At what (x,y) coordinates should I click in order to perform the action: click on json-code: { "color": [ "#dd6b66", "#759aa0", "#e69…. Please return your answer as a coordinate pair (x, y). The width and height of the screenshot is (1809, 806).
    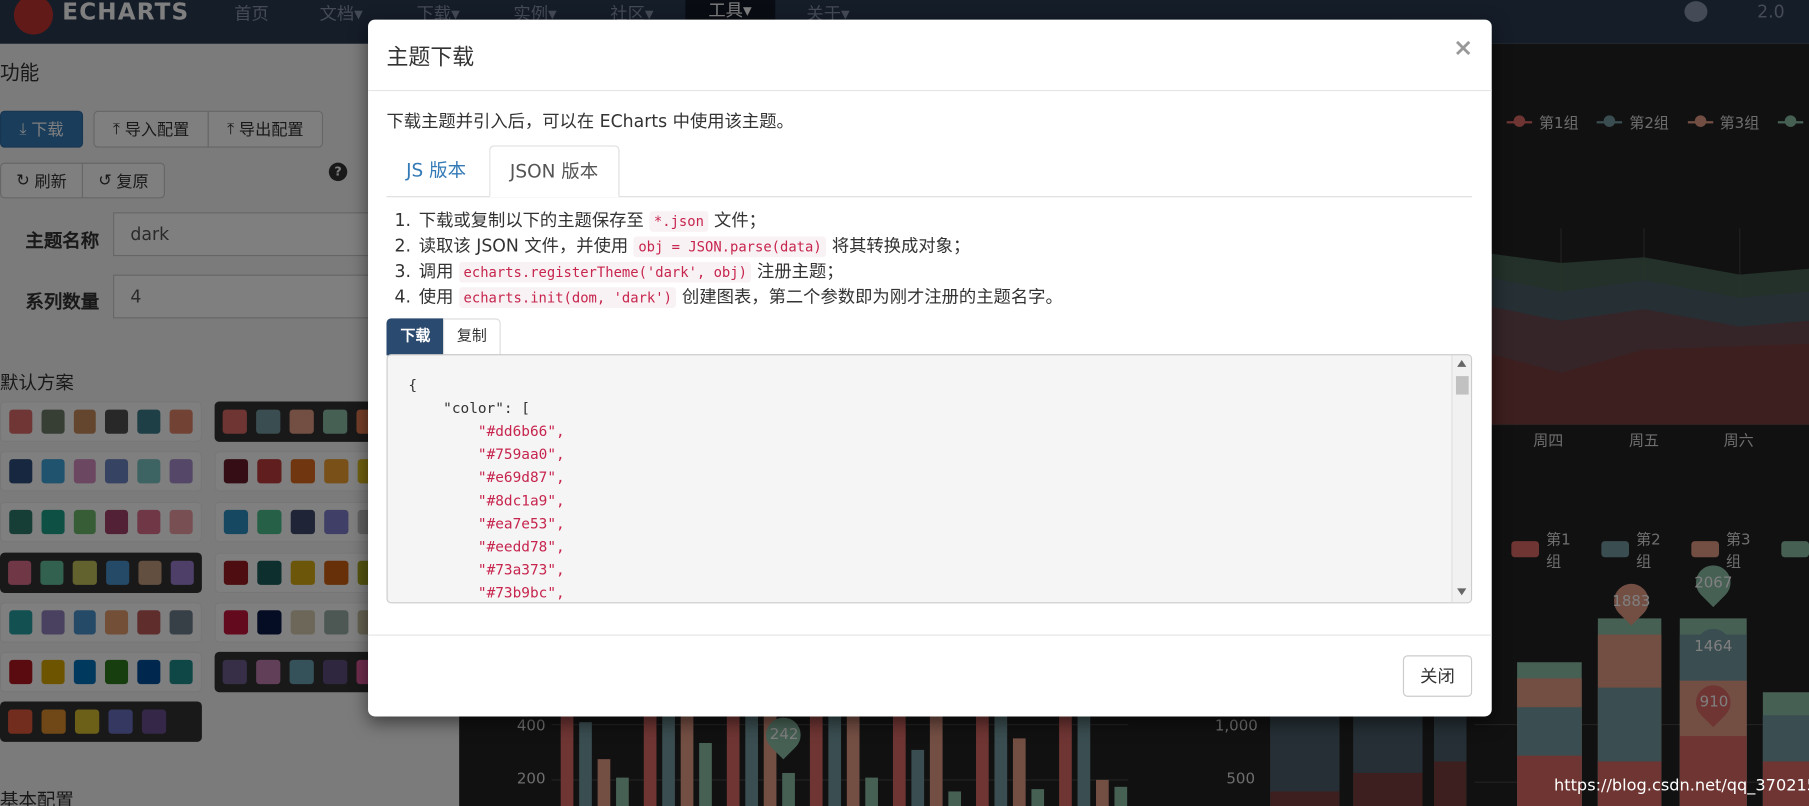
    Looking at the image, I should click on (486, 489).